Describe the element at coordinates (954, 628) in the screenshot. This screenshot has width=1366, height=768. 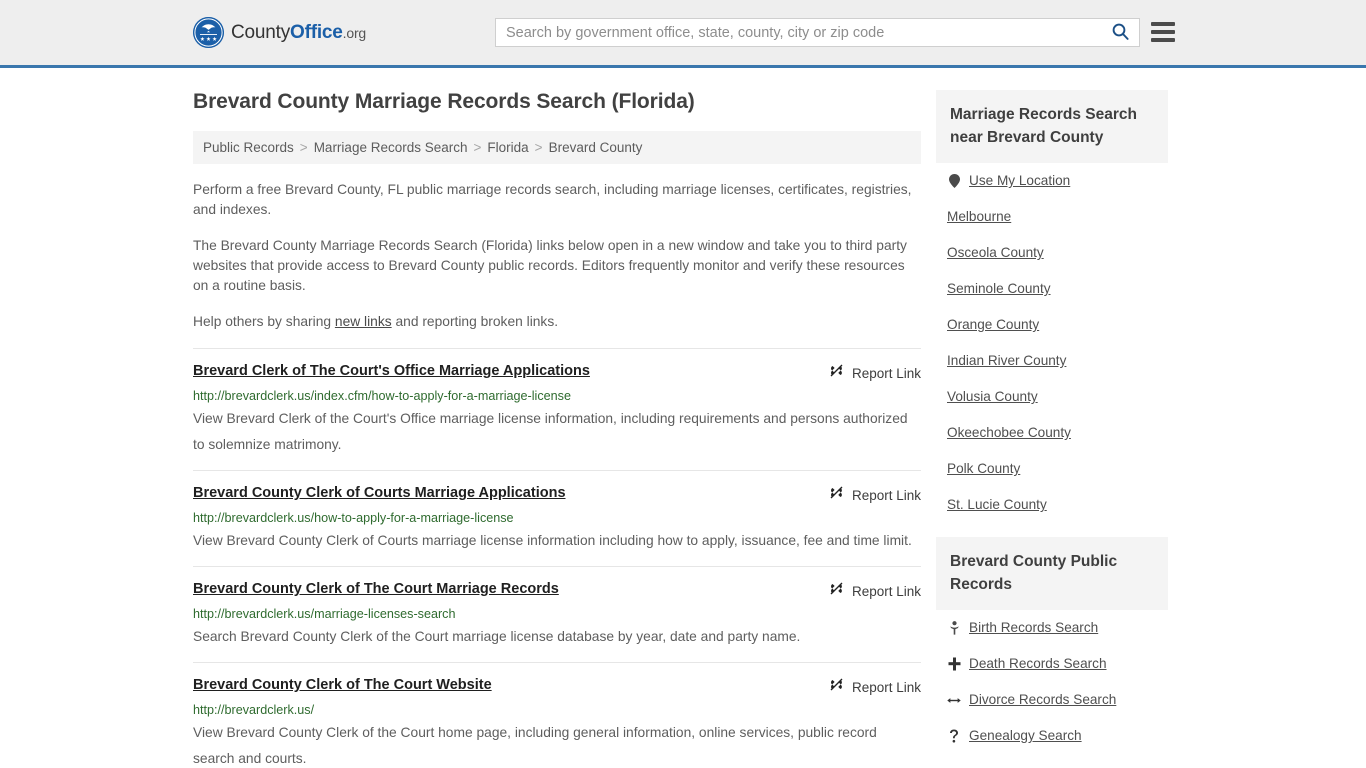
I see `baby-icon` at that location.